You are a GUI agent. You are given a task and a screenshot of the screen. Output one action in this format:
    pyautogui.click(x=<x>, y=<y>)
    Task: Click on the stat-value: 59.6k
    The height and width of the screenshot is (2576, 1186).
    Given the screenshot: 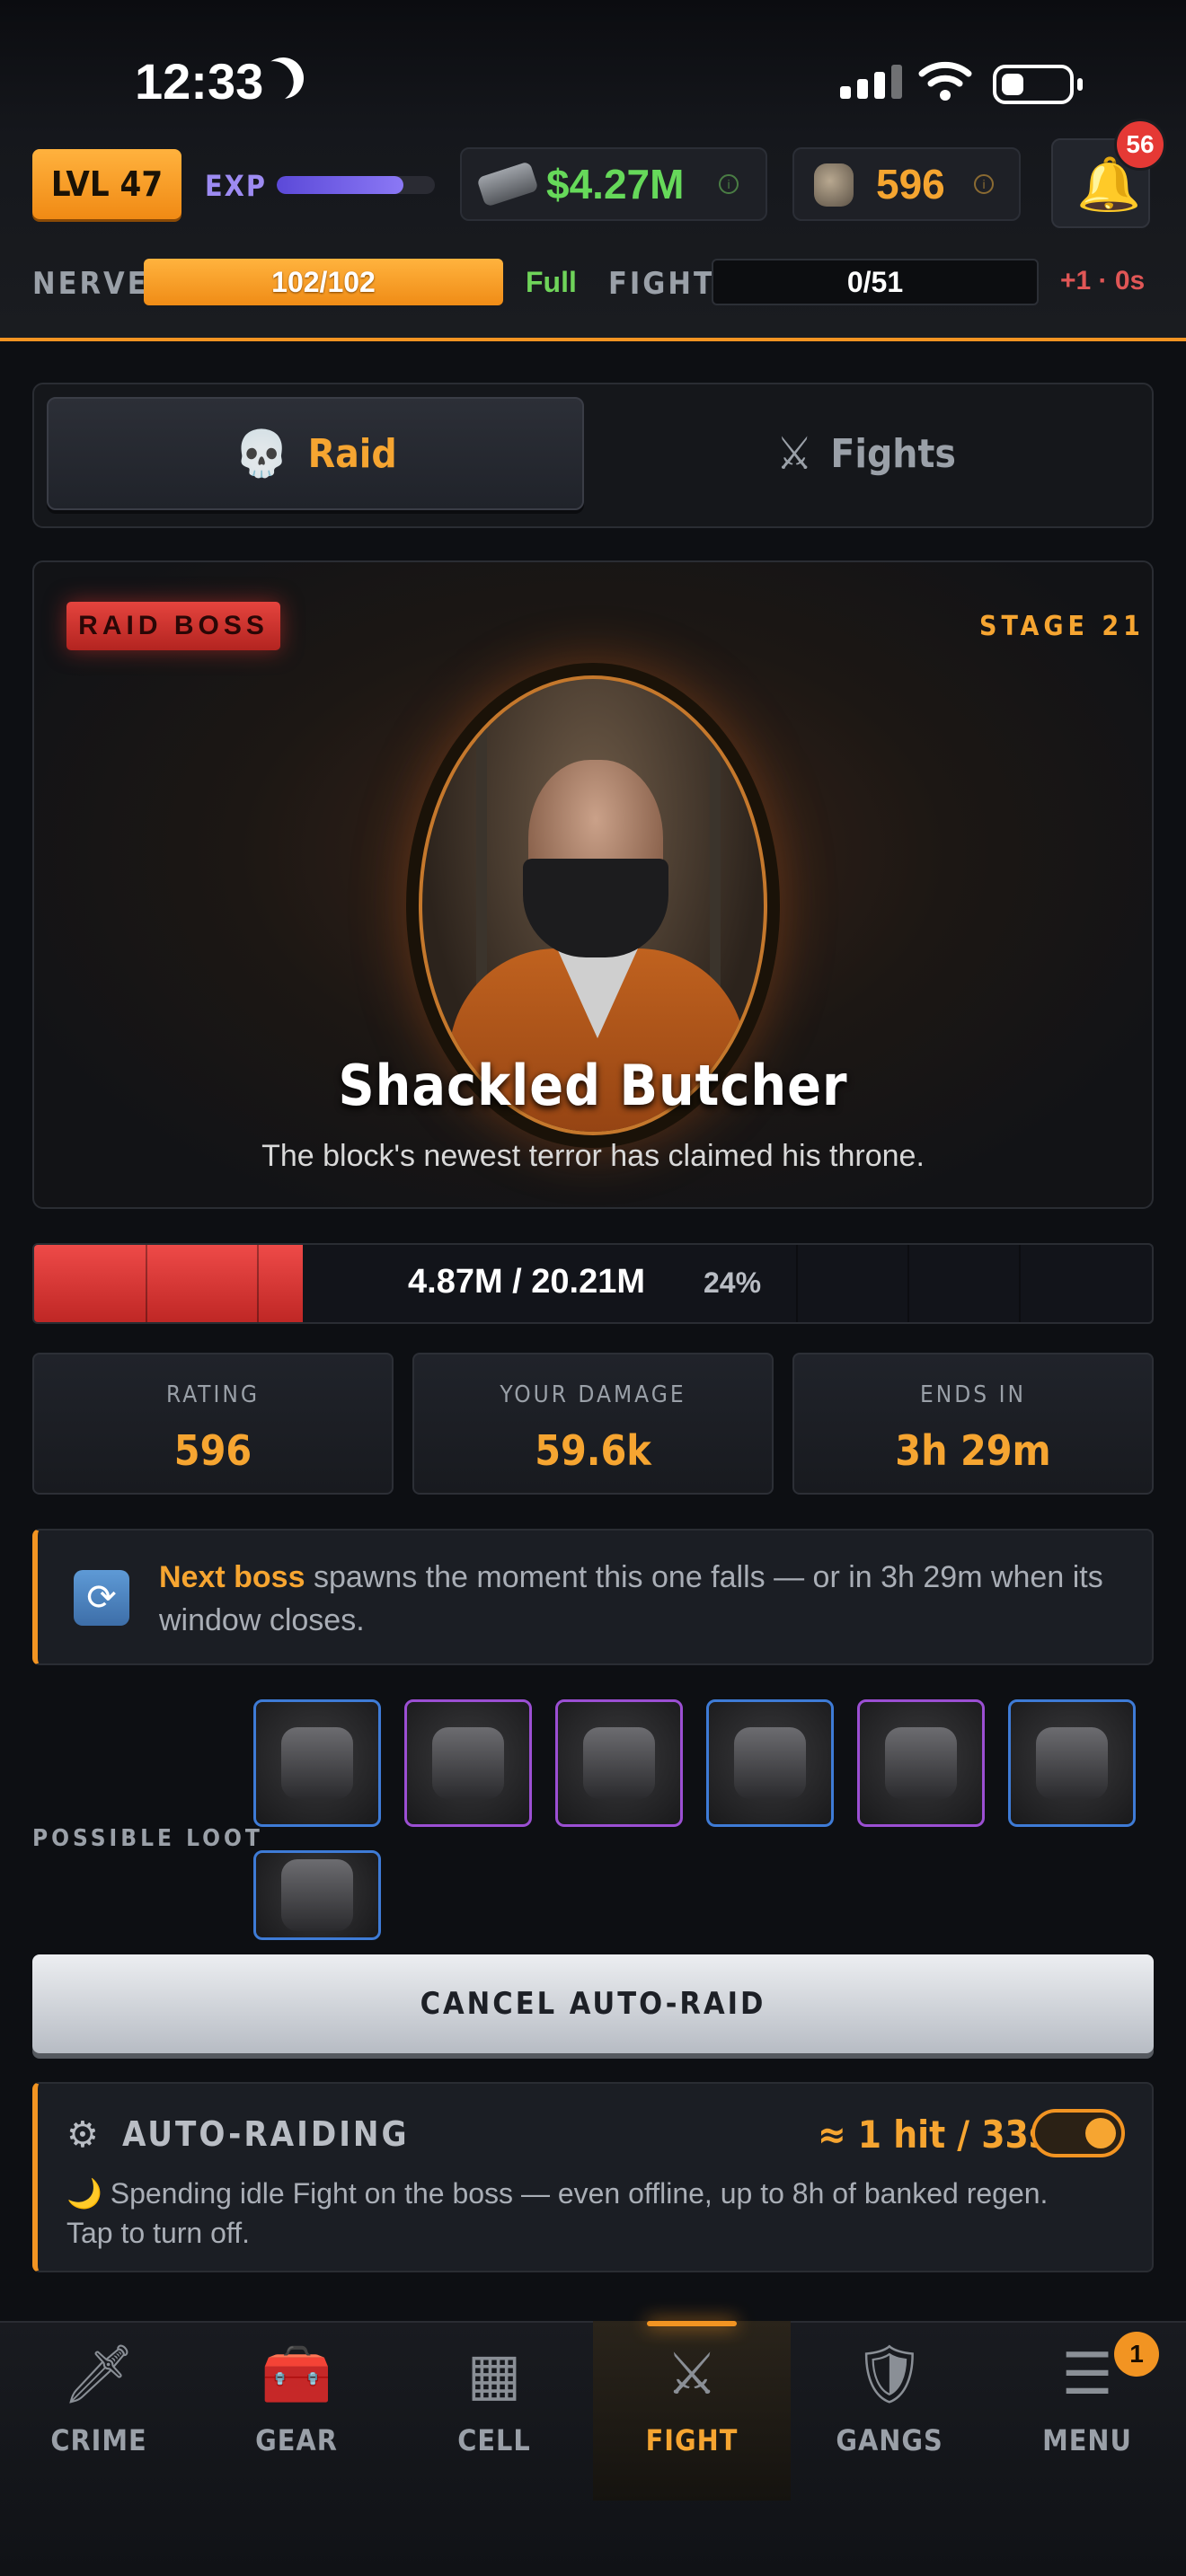 What is the action you would take?
    pyautogui.click(x=593, y=1450)
    